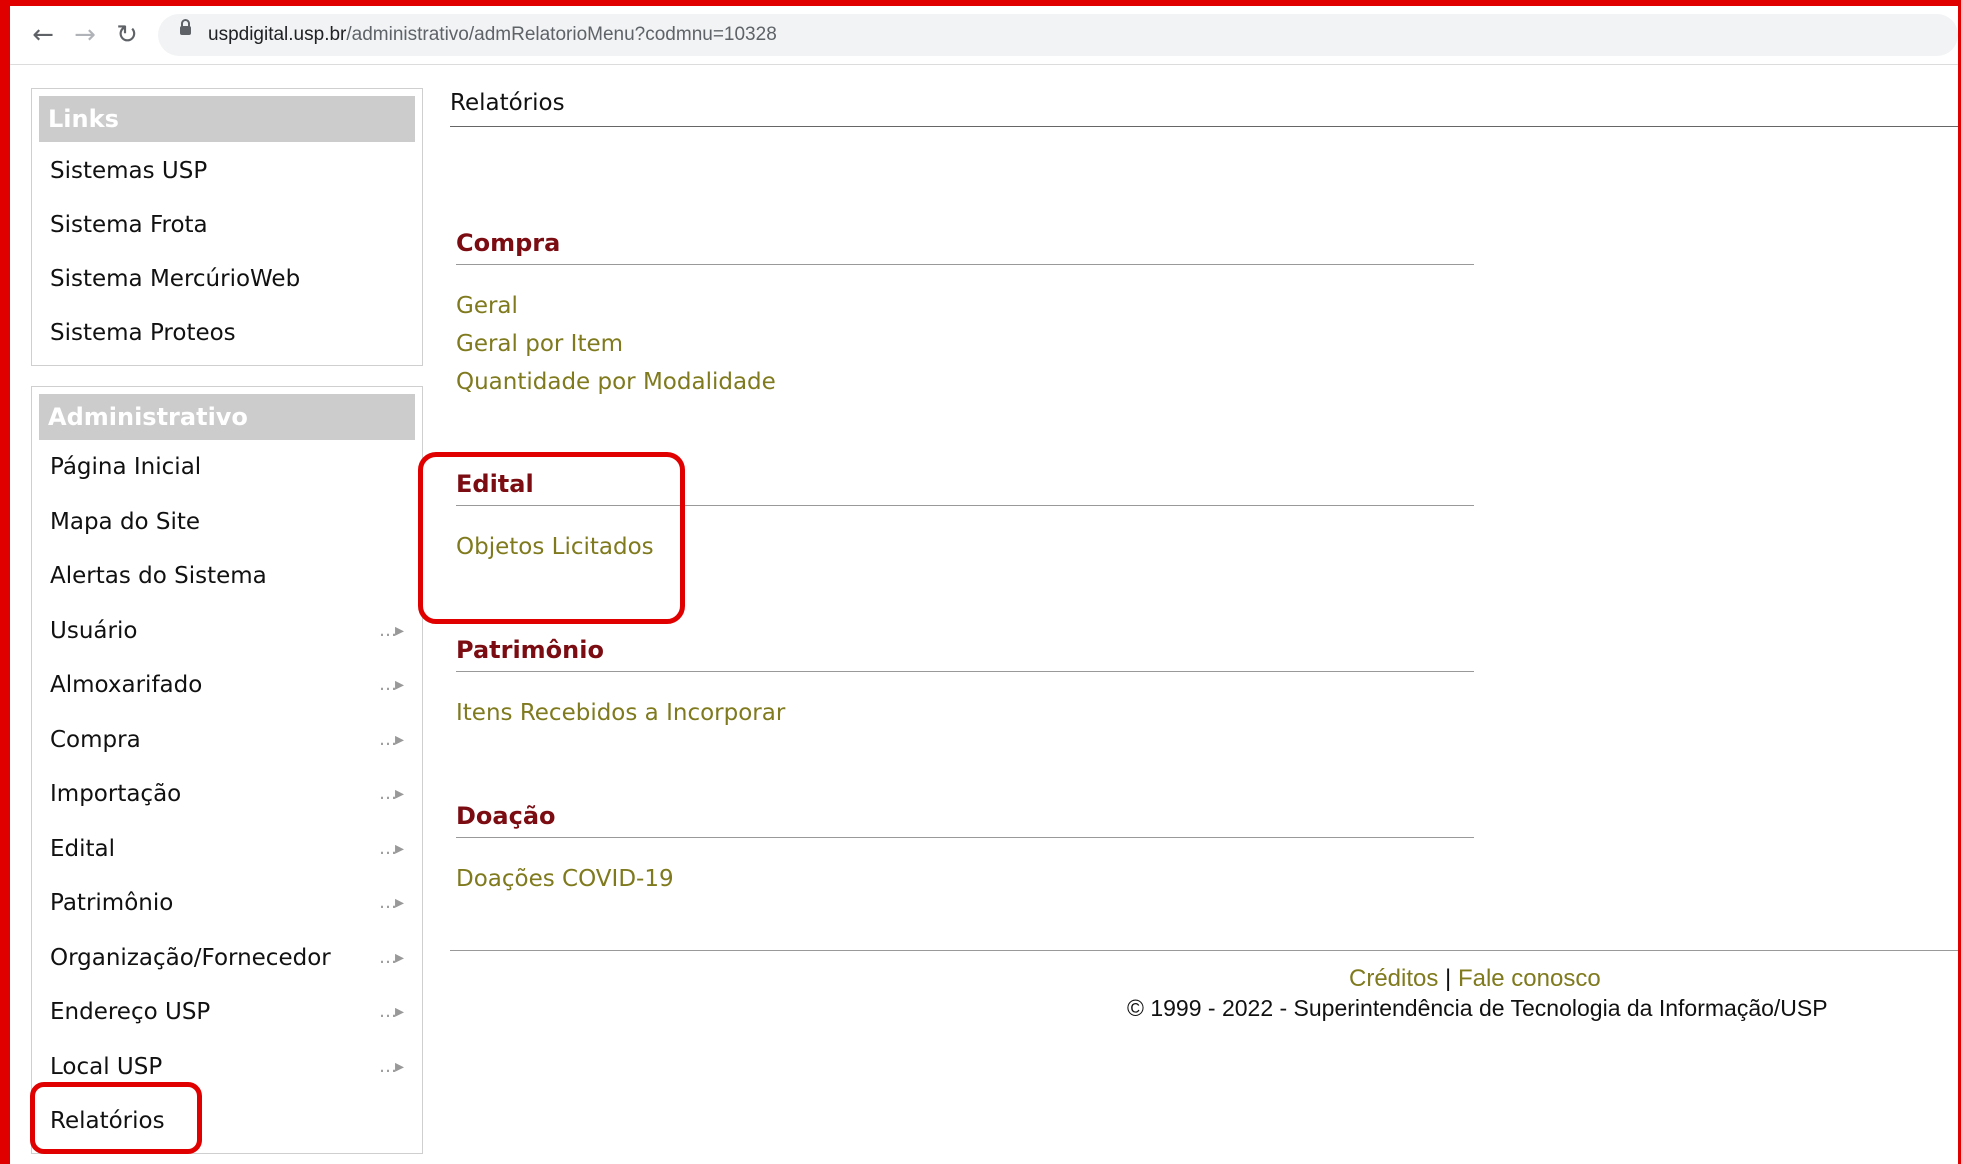 Image resolution: width=1961 pixels, height=1164 pixels. What do you see at coordinates (227, 849) in the screenshot?
I see `sidebar-item-edital: Edital …▸` at bounding box center [227, 849].